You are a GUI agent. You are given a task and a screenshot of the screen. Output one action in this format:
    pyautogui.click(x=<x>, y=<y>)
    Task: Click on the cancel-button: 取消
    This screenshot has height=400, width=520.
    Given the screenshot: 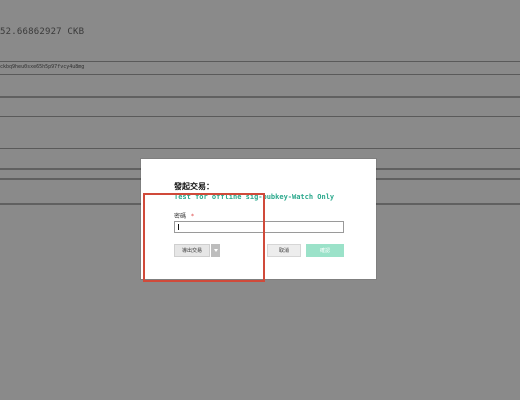 What is the action you would take?
    pyautogui.click(x=284, y=250)
    